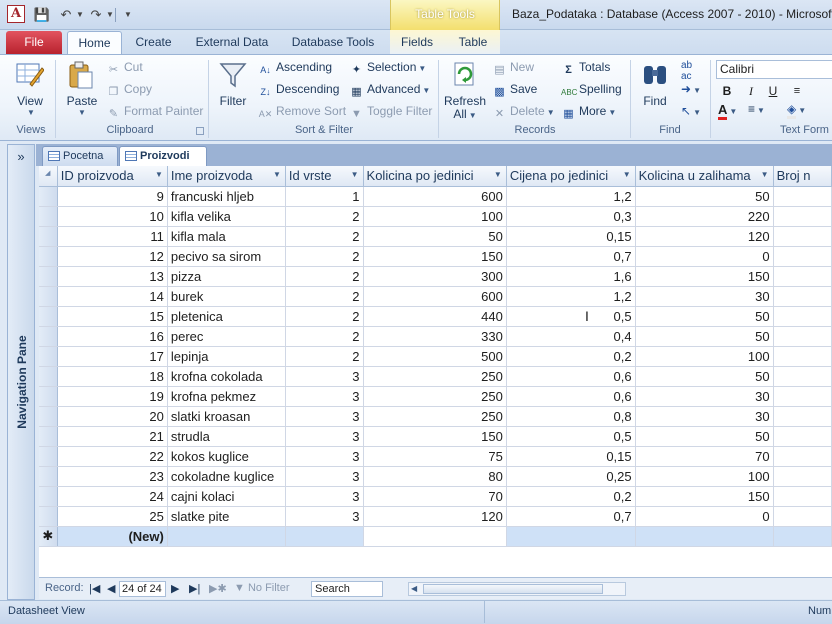 The image size is (832, 624). I want to click on paste-button, so click(81, 76).